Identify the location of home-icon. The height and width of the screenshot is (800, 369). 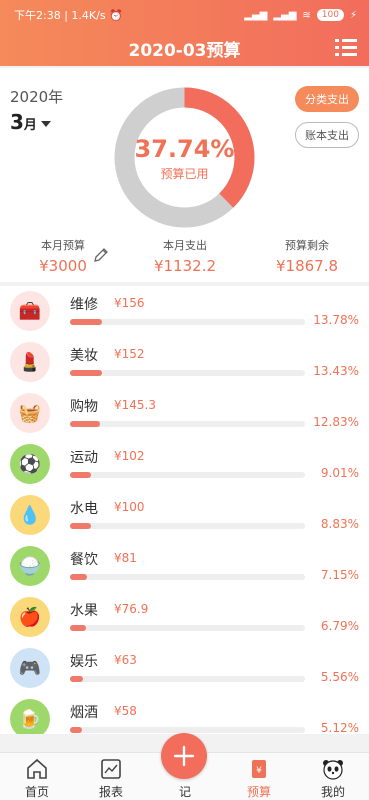
(37, 768).